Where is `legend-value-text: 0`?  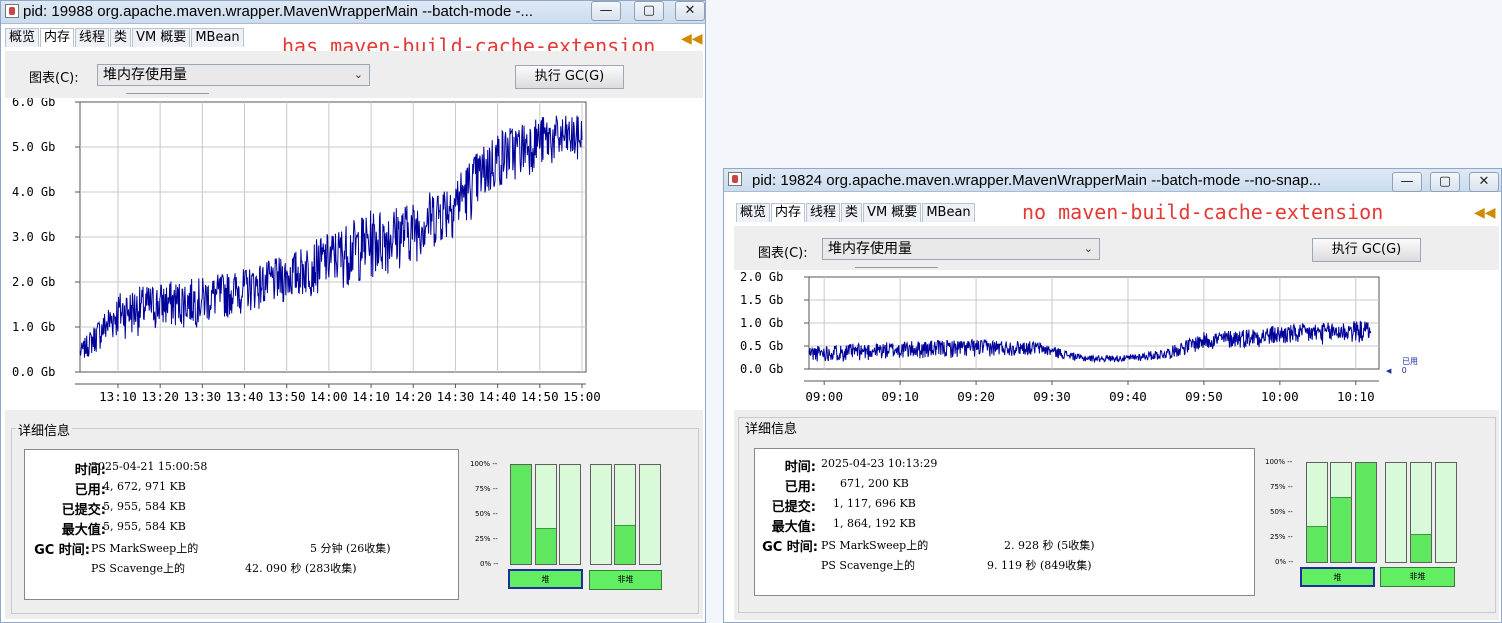 legend-value-text: 0 is located at coordinates (1404, 370).